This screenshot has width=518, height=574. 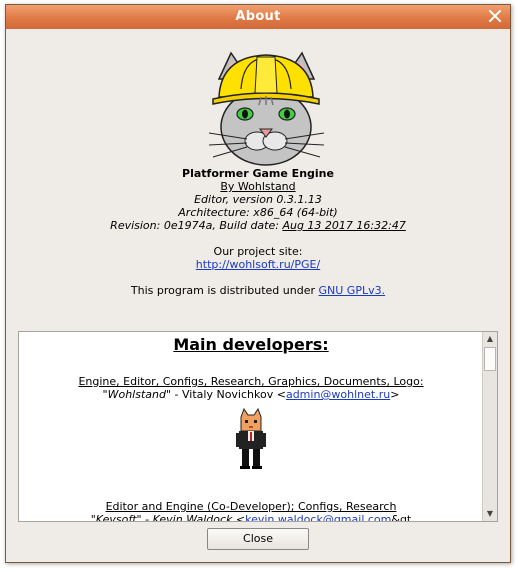 I want to click on window-title: About, so click(x=258, y=16).